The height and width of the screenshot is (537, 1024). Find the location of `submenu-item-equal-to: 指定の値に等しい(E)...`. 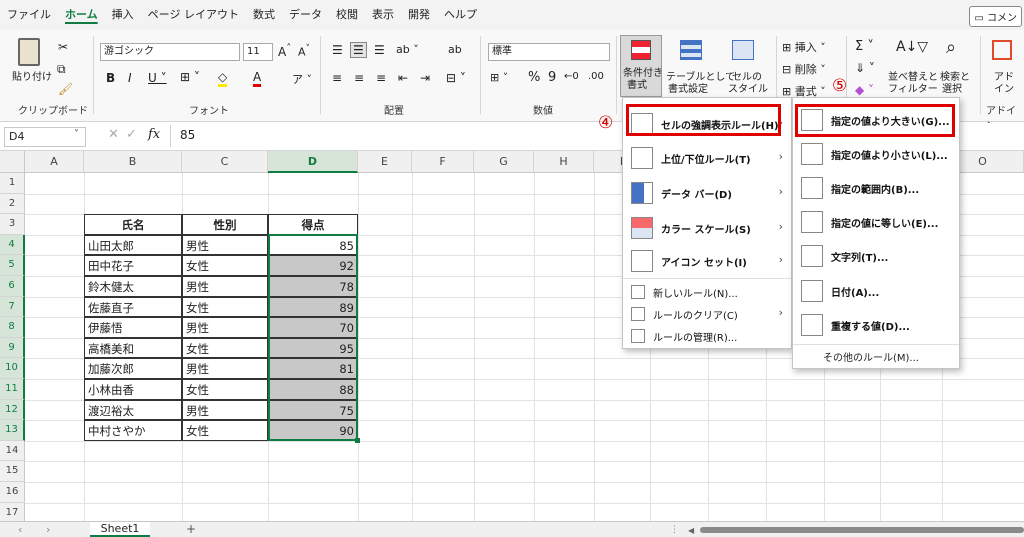

submenu-item-equal-to: 指定の値に等しい(E)... is located at coordinates (869, 222).